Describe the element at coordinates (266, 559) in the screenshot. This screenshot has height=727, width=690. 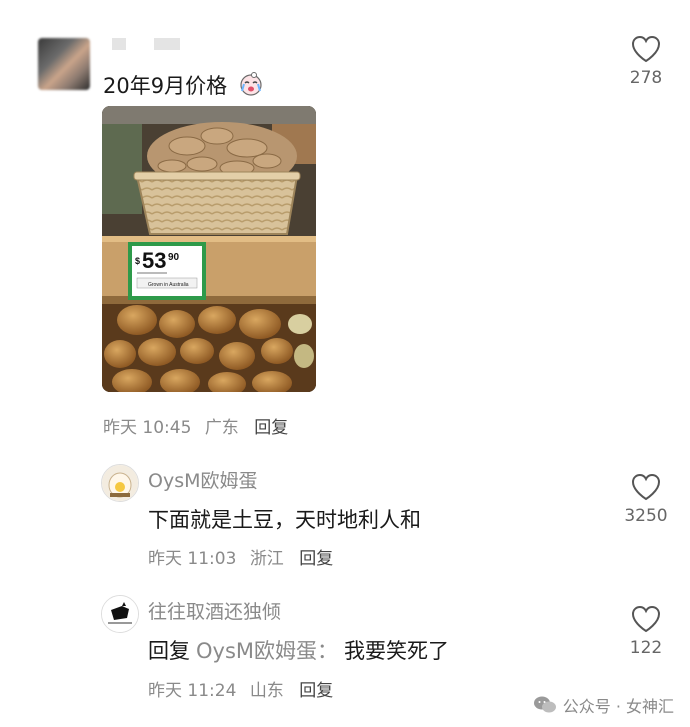
I see `reply-location: 浙江` at that location.